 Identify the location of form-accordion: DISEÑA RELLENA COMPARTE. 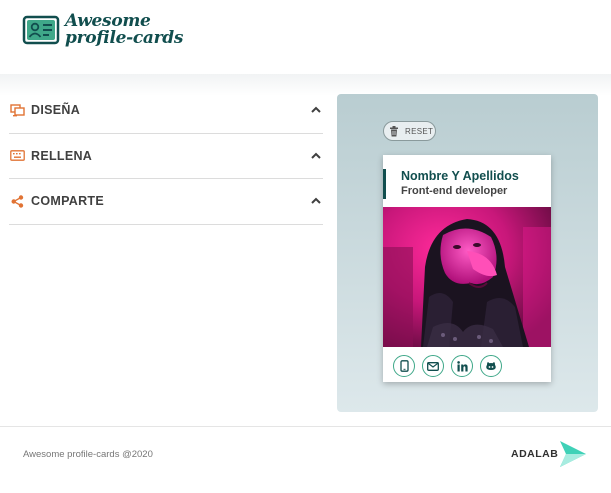
(166, 156).